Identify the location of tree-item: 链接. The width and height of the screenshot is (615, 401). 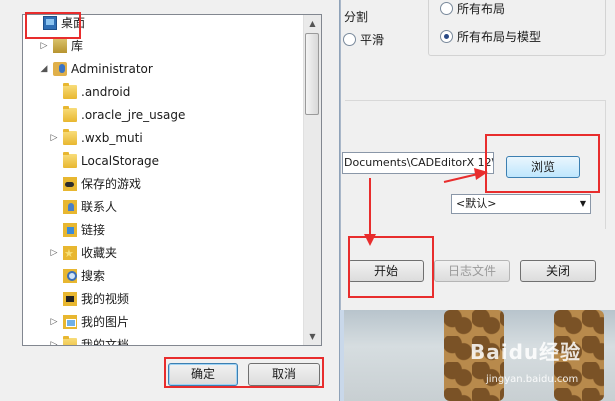
(163, 230).